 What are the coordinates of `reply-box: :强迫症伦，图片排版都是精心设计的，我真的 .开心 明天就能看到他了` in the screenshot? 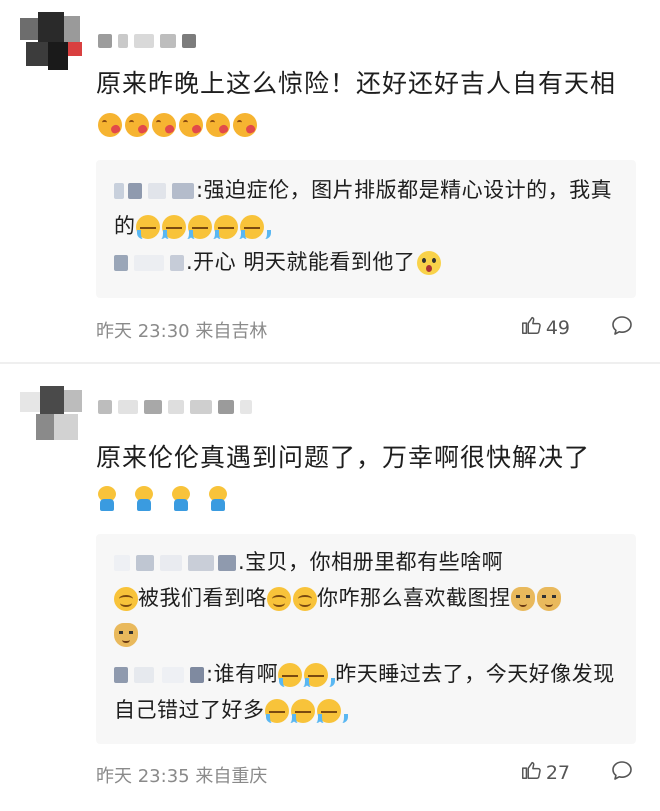 It's located at (366, 229).